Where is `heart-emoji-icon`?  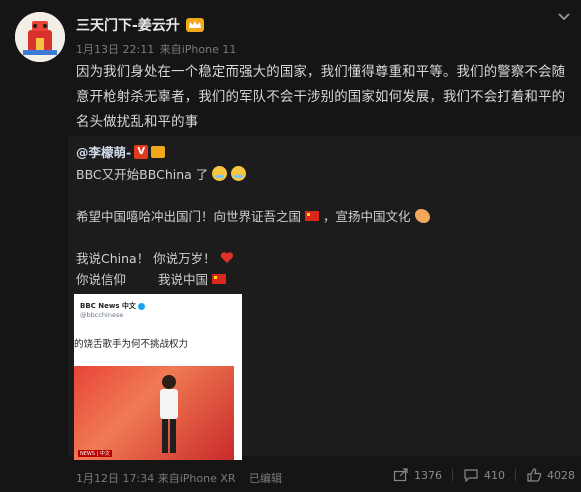
heart-emoji-icon is located at coordinates (226, 257).